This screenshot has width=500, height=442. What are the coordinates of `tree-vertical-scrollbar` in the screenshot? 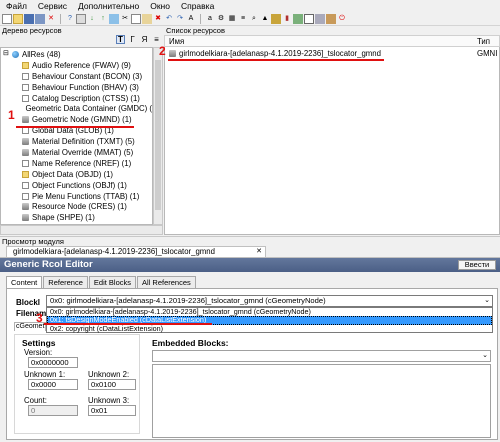 It's located at (158, 136).